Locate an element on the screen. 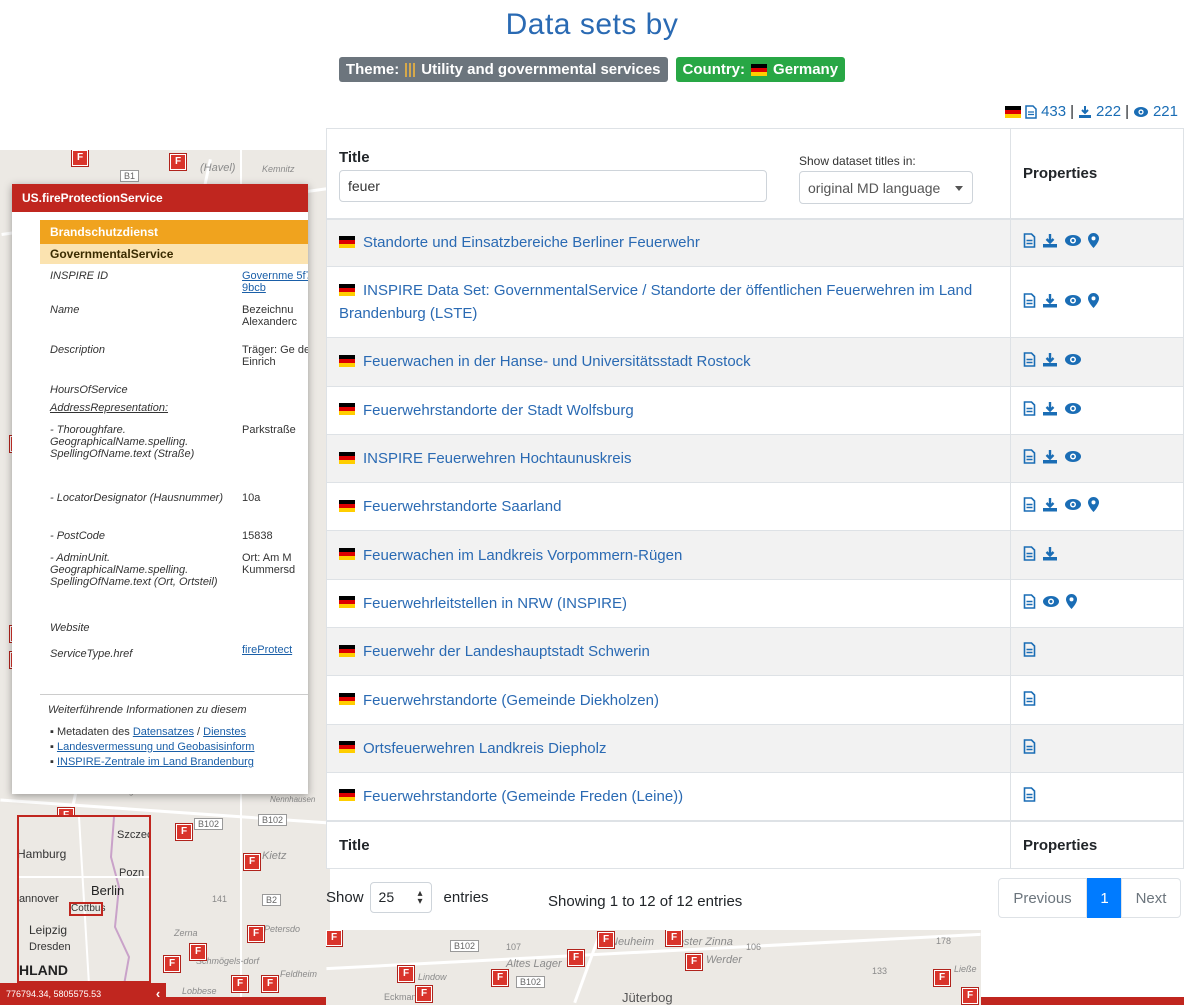  map-label: Lobbese is located at coordinates (199, 991).